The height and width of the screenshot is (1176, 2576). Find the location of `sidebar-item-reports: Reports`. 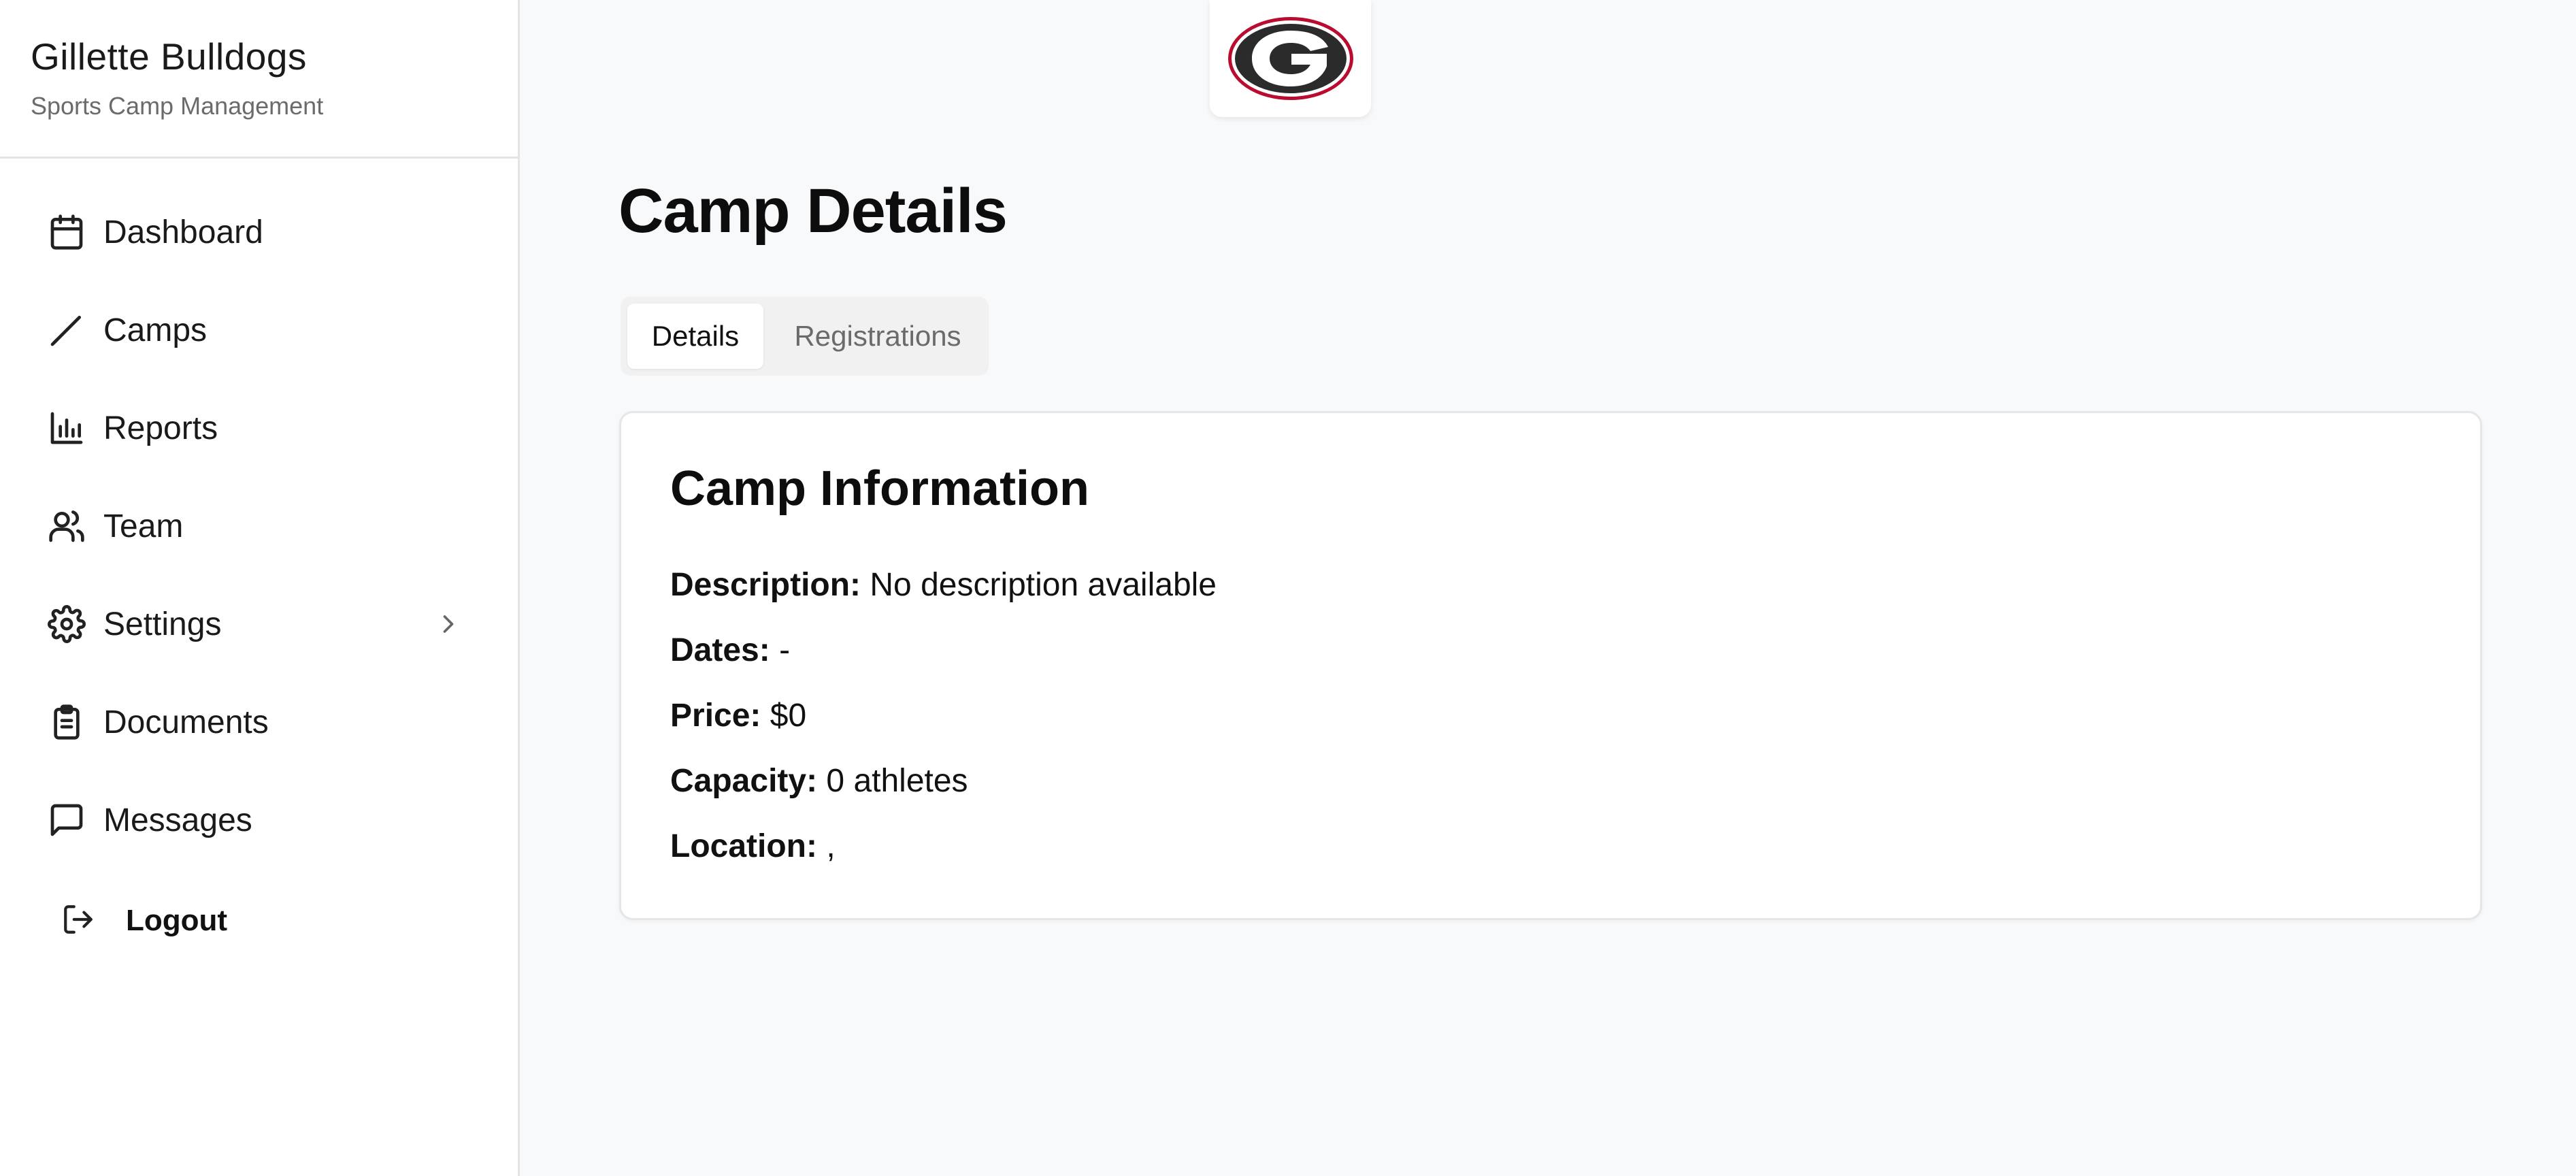

sidebar-item-reports: Reports is located at coordinates (263, 428).